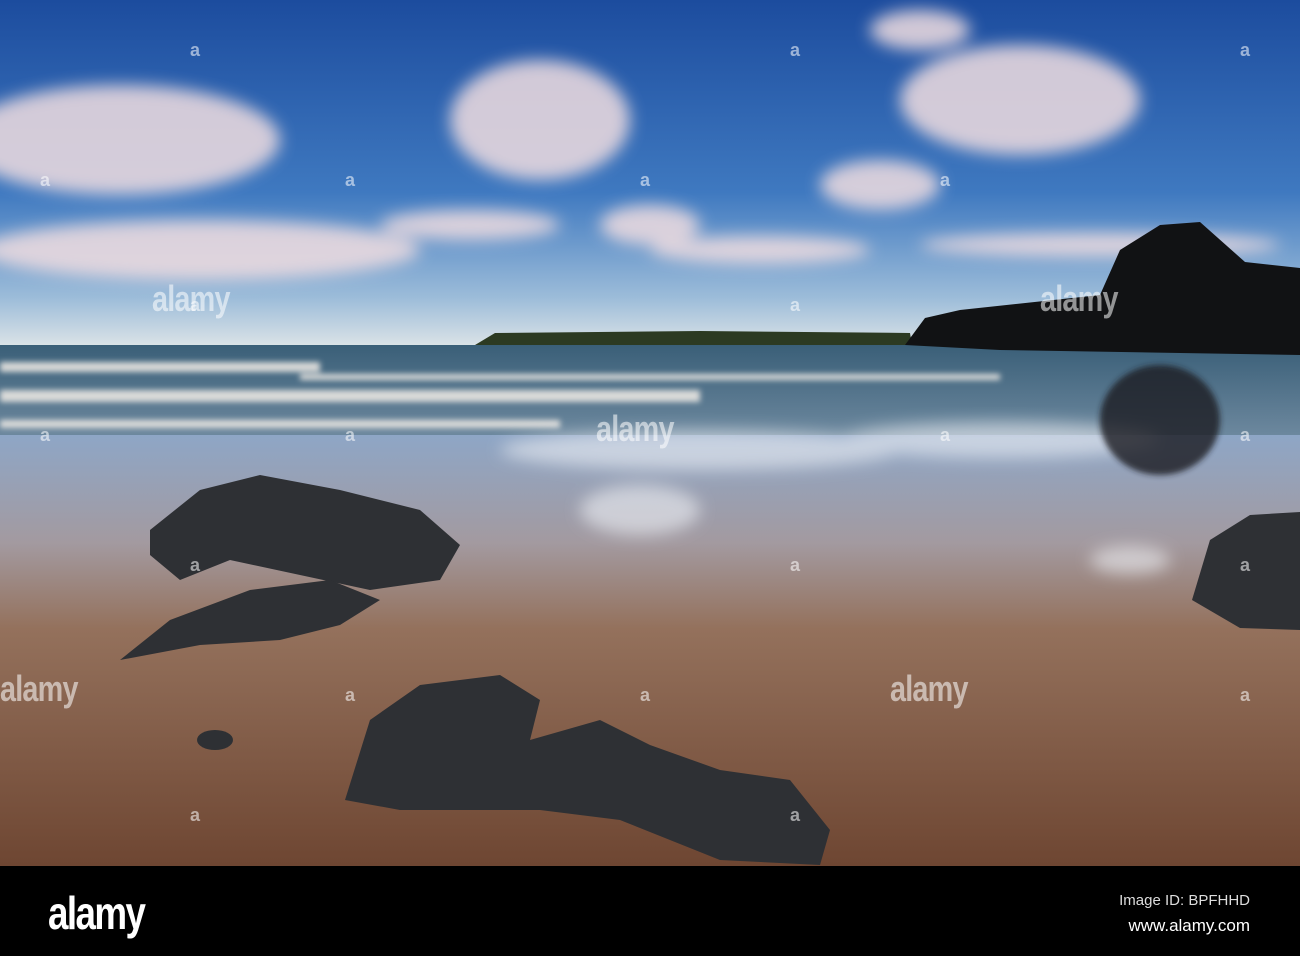  I want to click on site-url: www.alamy.com, so click(1189, 925).